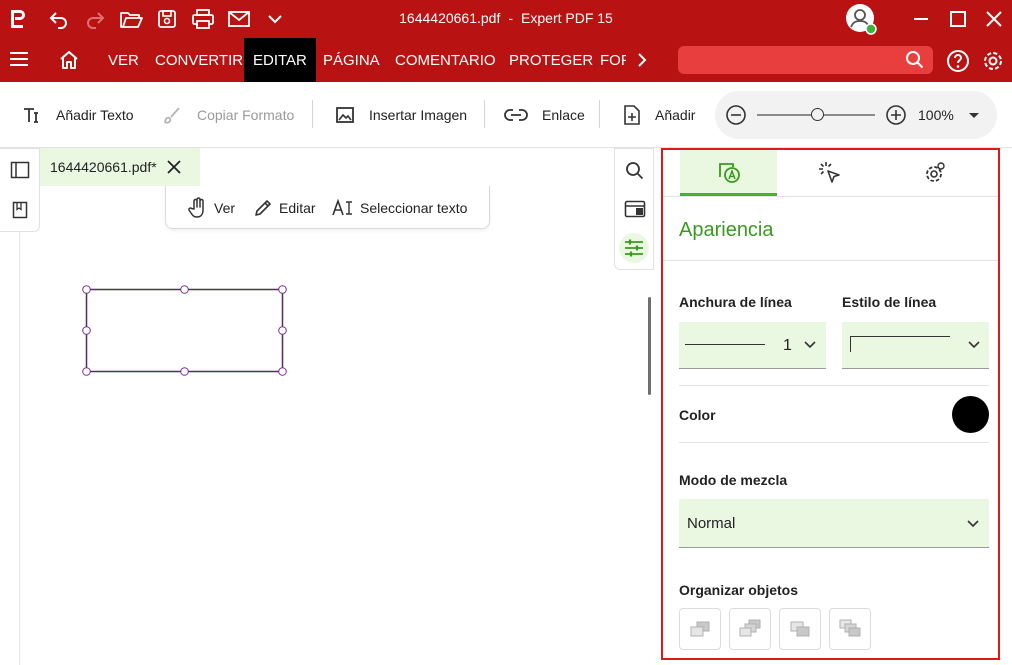 The image size is (1012, 665). What do you see at coordinates (19, 448) in the screenshot?
I see `document-page-edge` at bounding box center [19, 448].